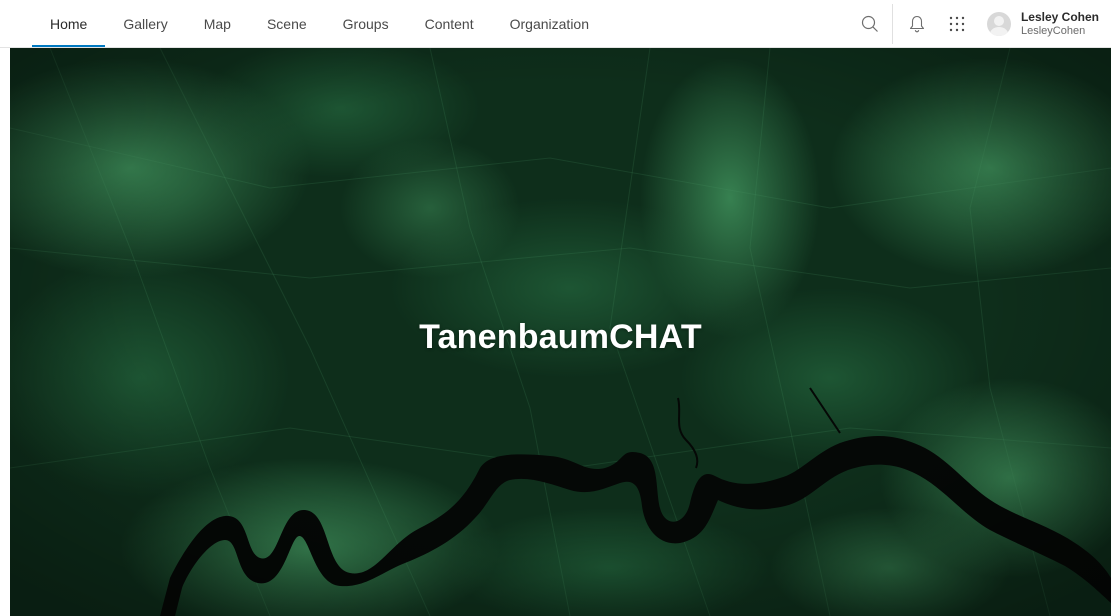 Image resolution: width=1111 pixels, height=616 pixels. Describe the element at coordinates (560, 337) in the screenshot. I see `hero-title: TanenbaumCHAT` at that location.